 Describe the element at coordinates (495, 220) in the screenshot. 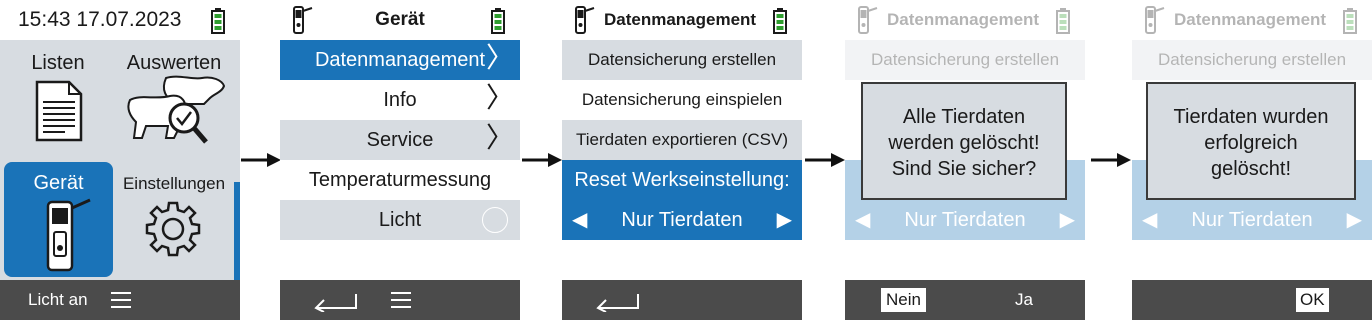

I see `toggle-off-icon` at that location.